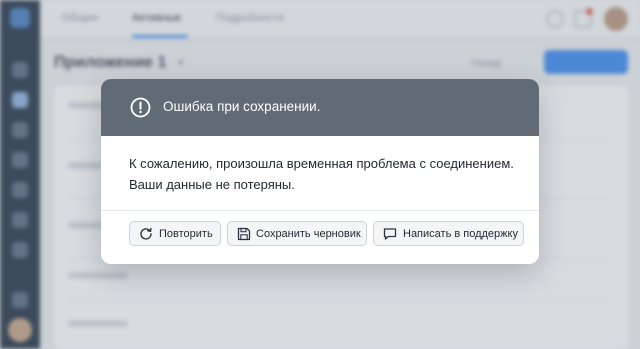 The image size is (640, 349). Describe the element at coordinates (146, 233) in the screenshot. I see `refresh-icon` at that location.